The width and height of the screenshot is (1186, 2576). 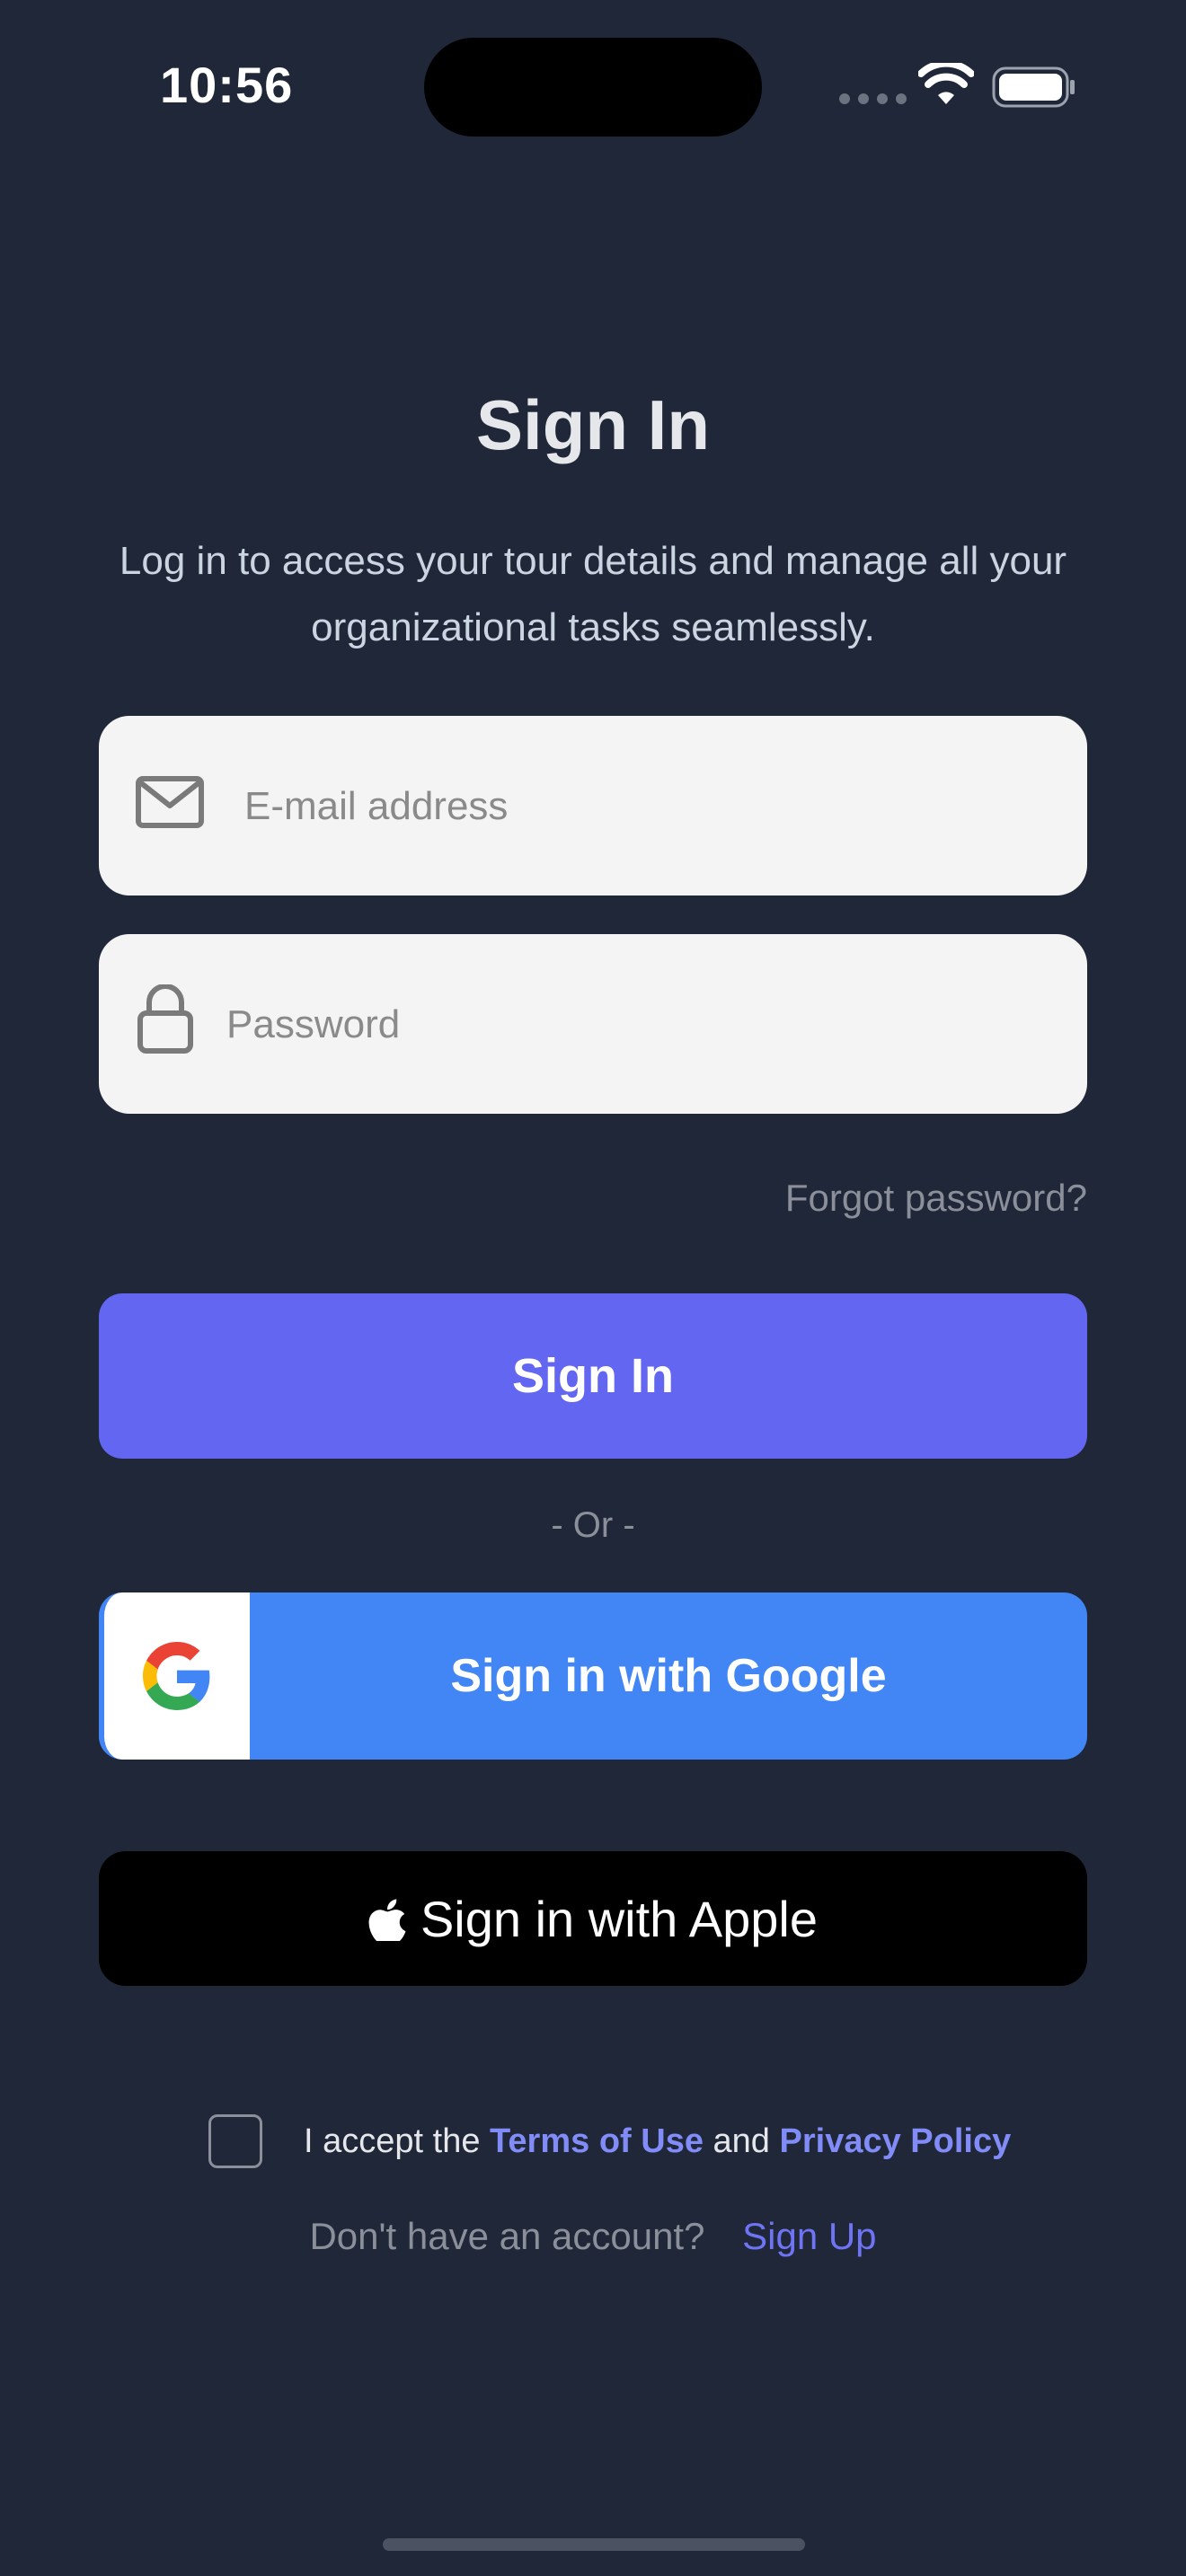 I want to click on signup-row: Don't have an account? Sign Up, so click(x=593, y=2236).